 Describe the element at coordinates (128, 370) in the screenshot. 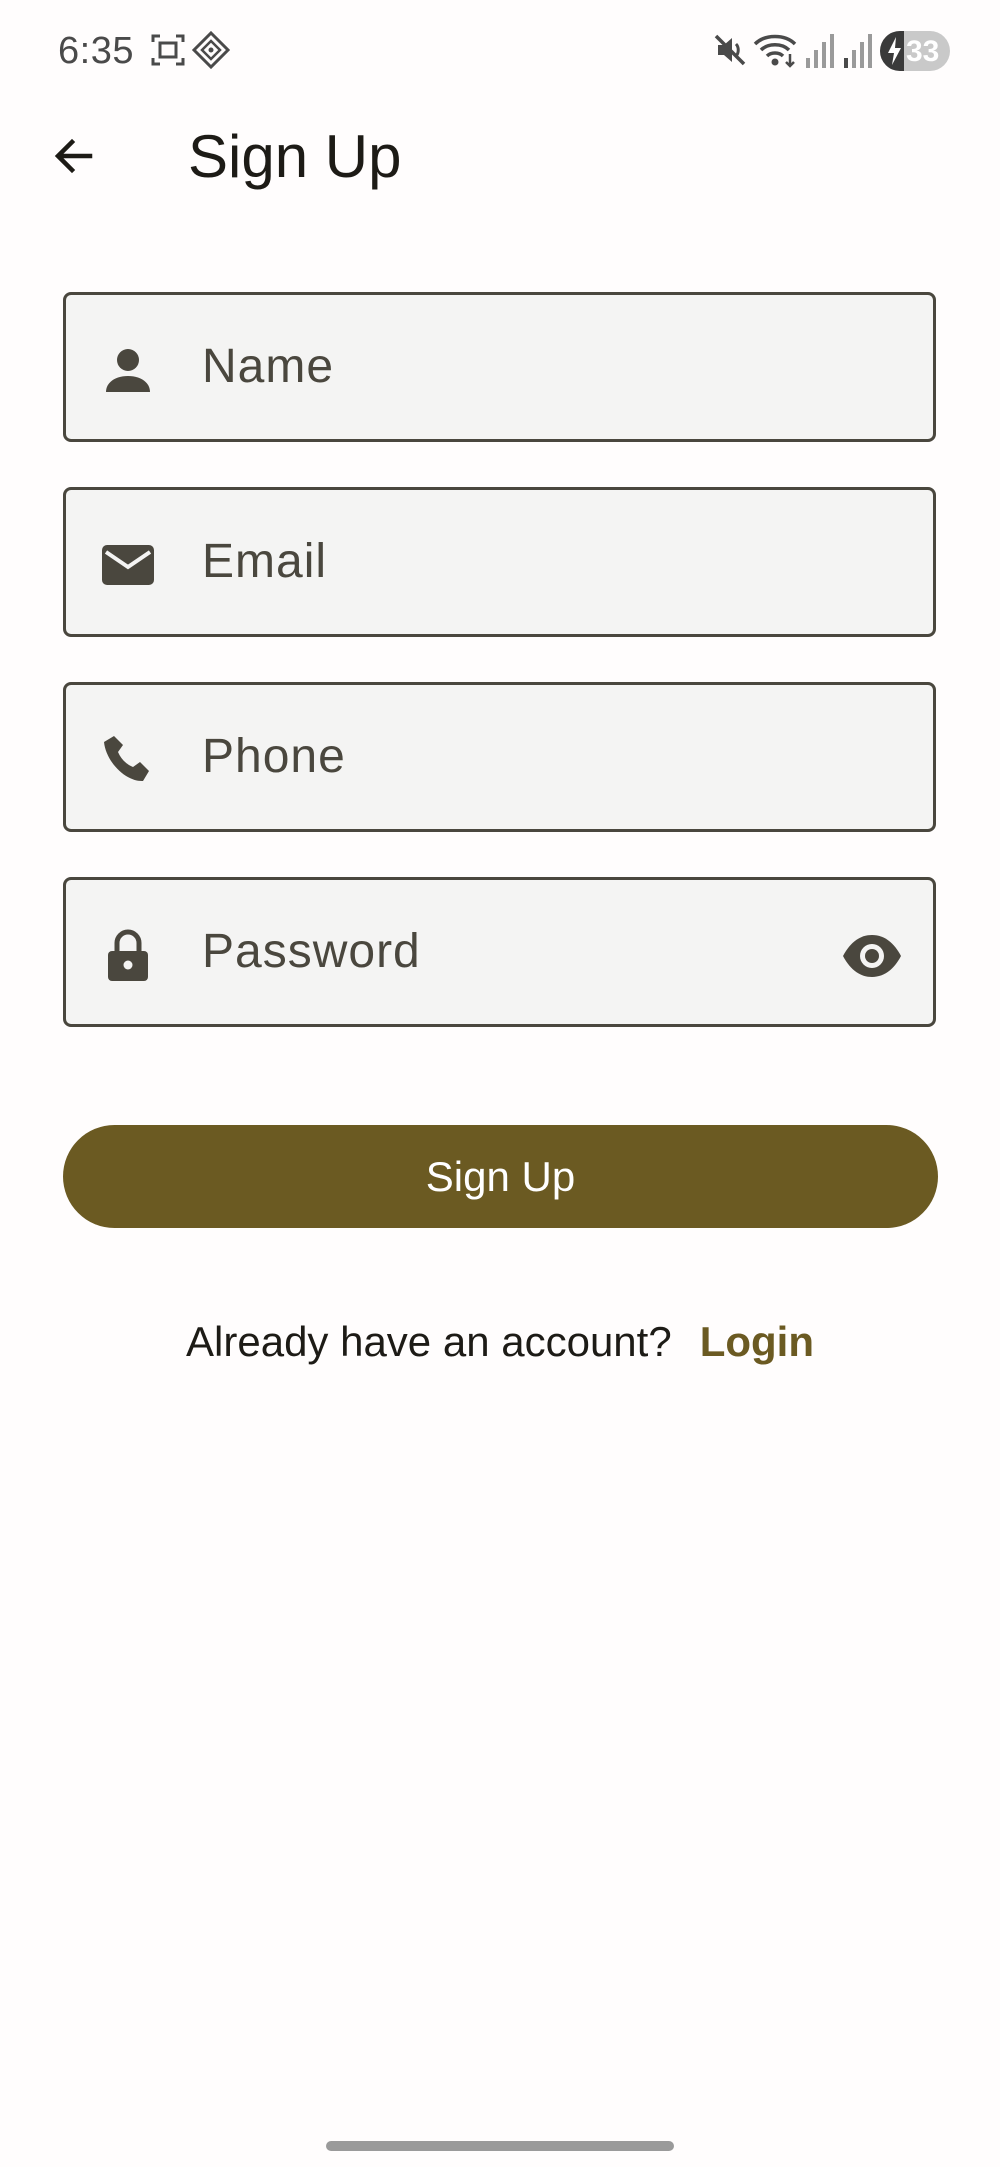

I see `person-icon` at that location.